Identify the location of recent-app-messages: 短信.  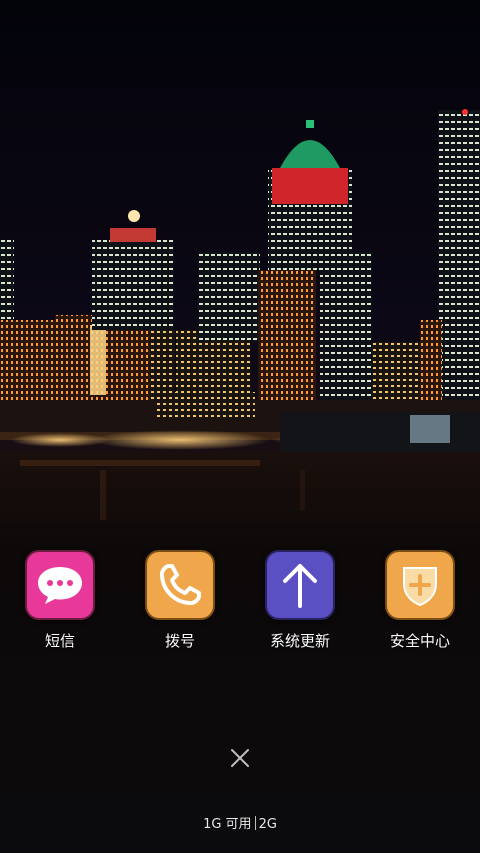
(60, 600).